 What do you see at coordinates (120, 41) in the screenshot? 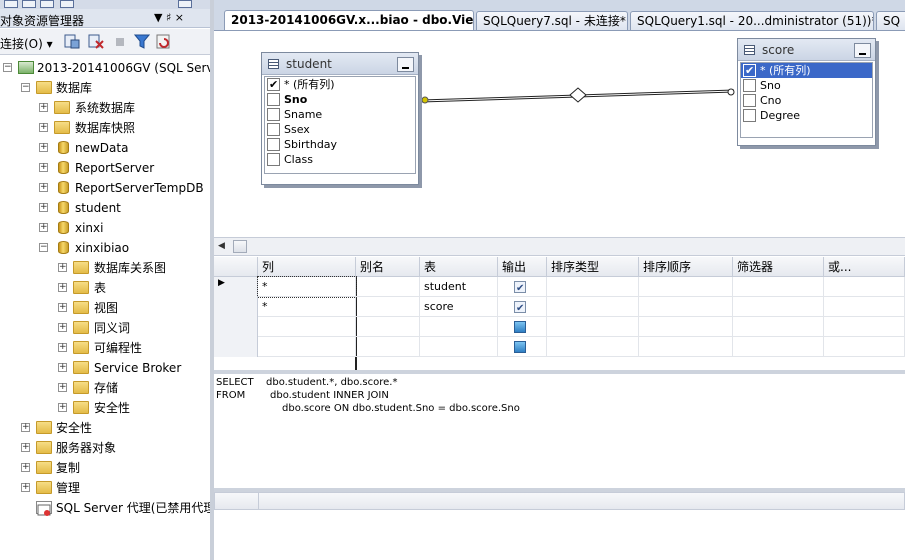
I see `stop-icon` at bounding box center [120, 41].